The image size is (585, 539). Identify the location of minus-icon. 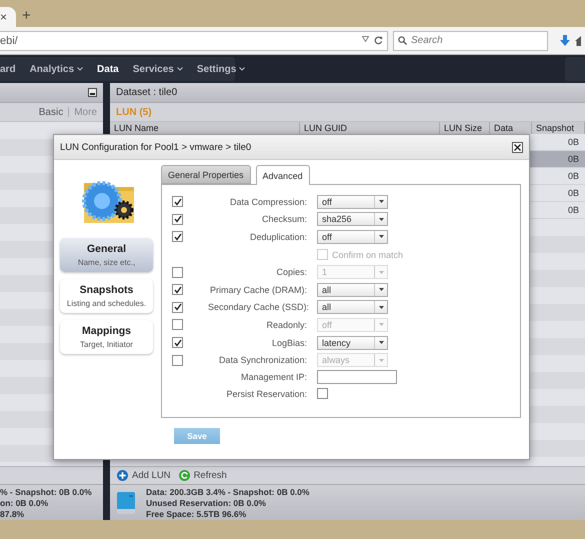
(92, 94).